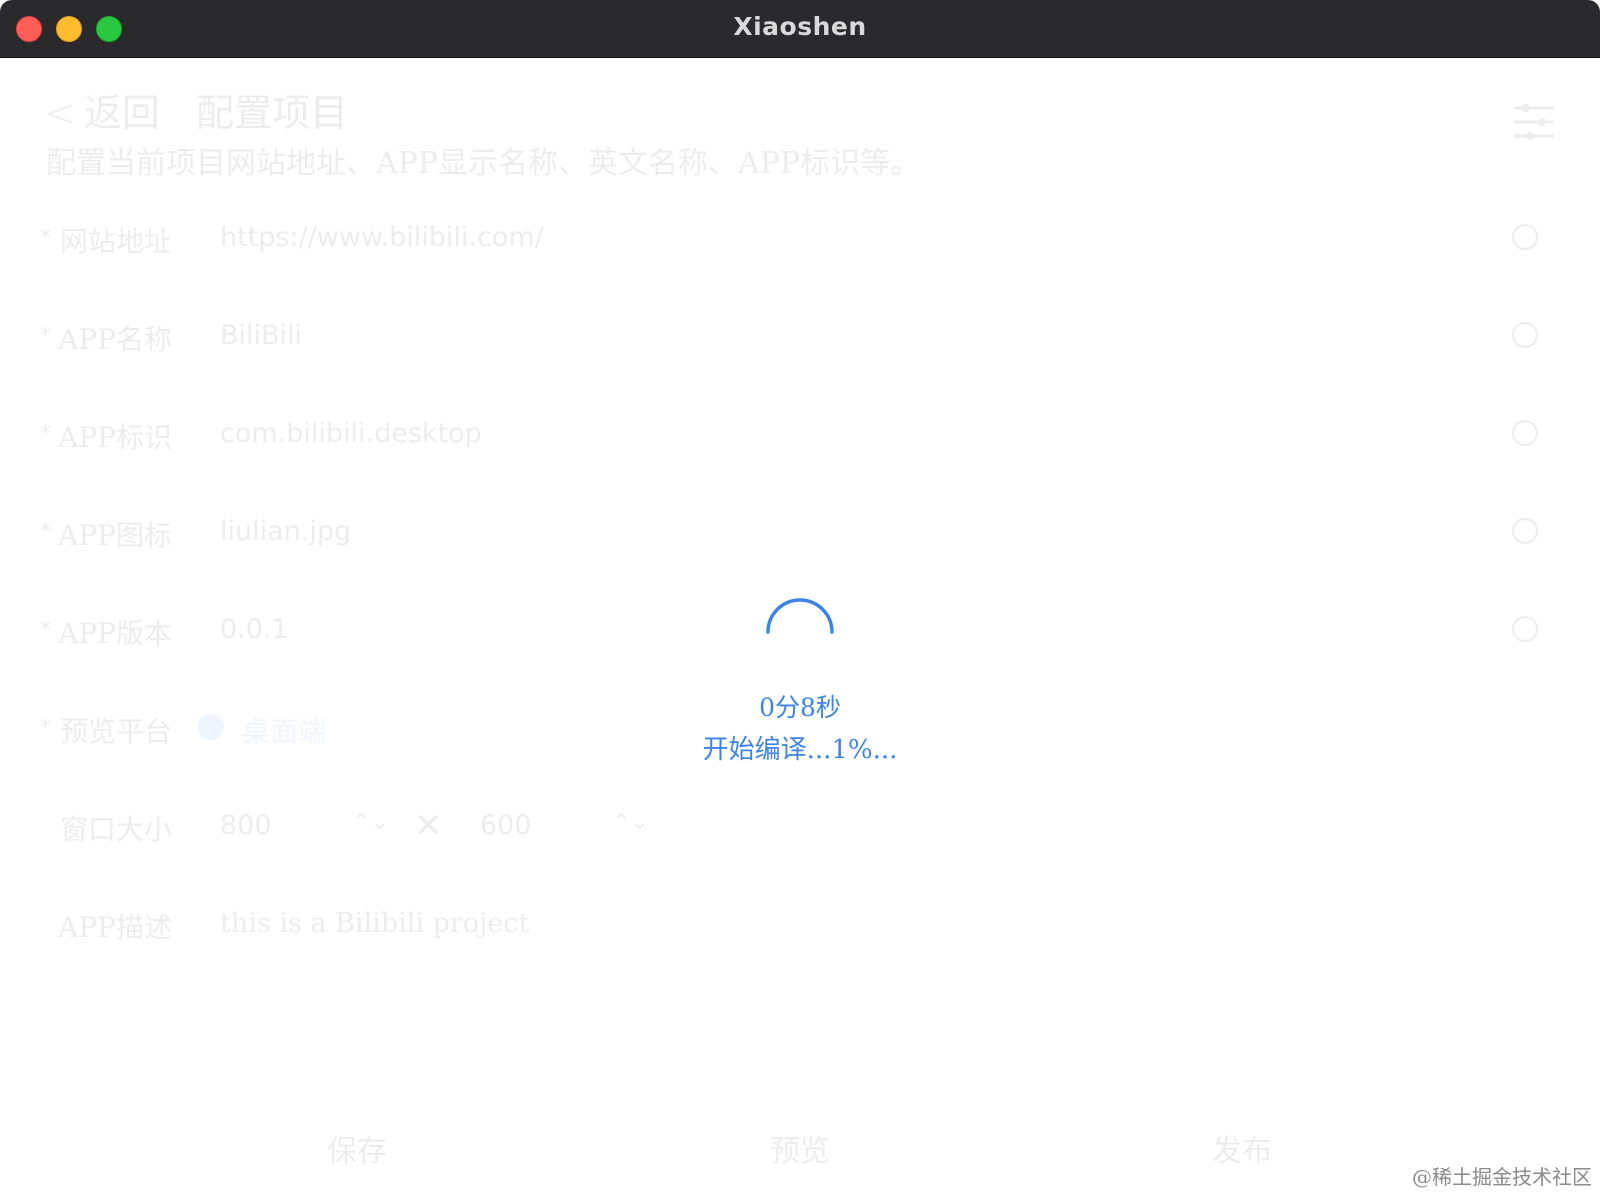 Image resolution: width=1600 pixels, height=1200 pixels. What do you see at coordinates (261, 335) in the screenshot?
I see `app-name-input: BiliBili` at bounding box center [261, 335].